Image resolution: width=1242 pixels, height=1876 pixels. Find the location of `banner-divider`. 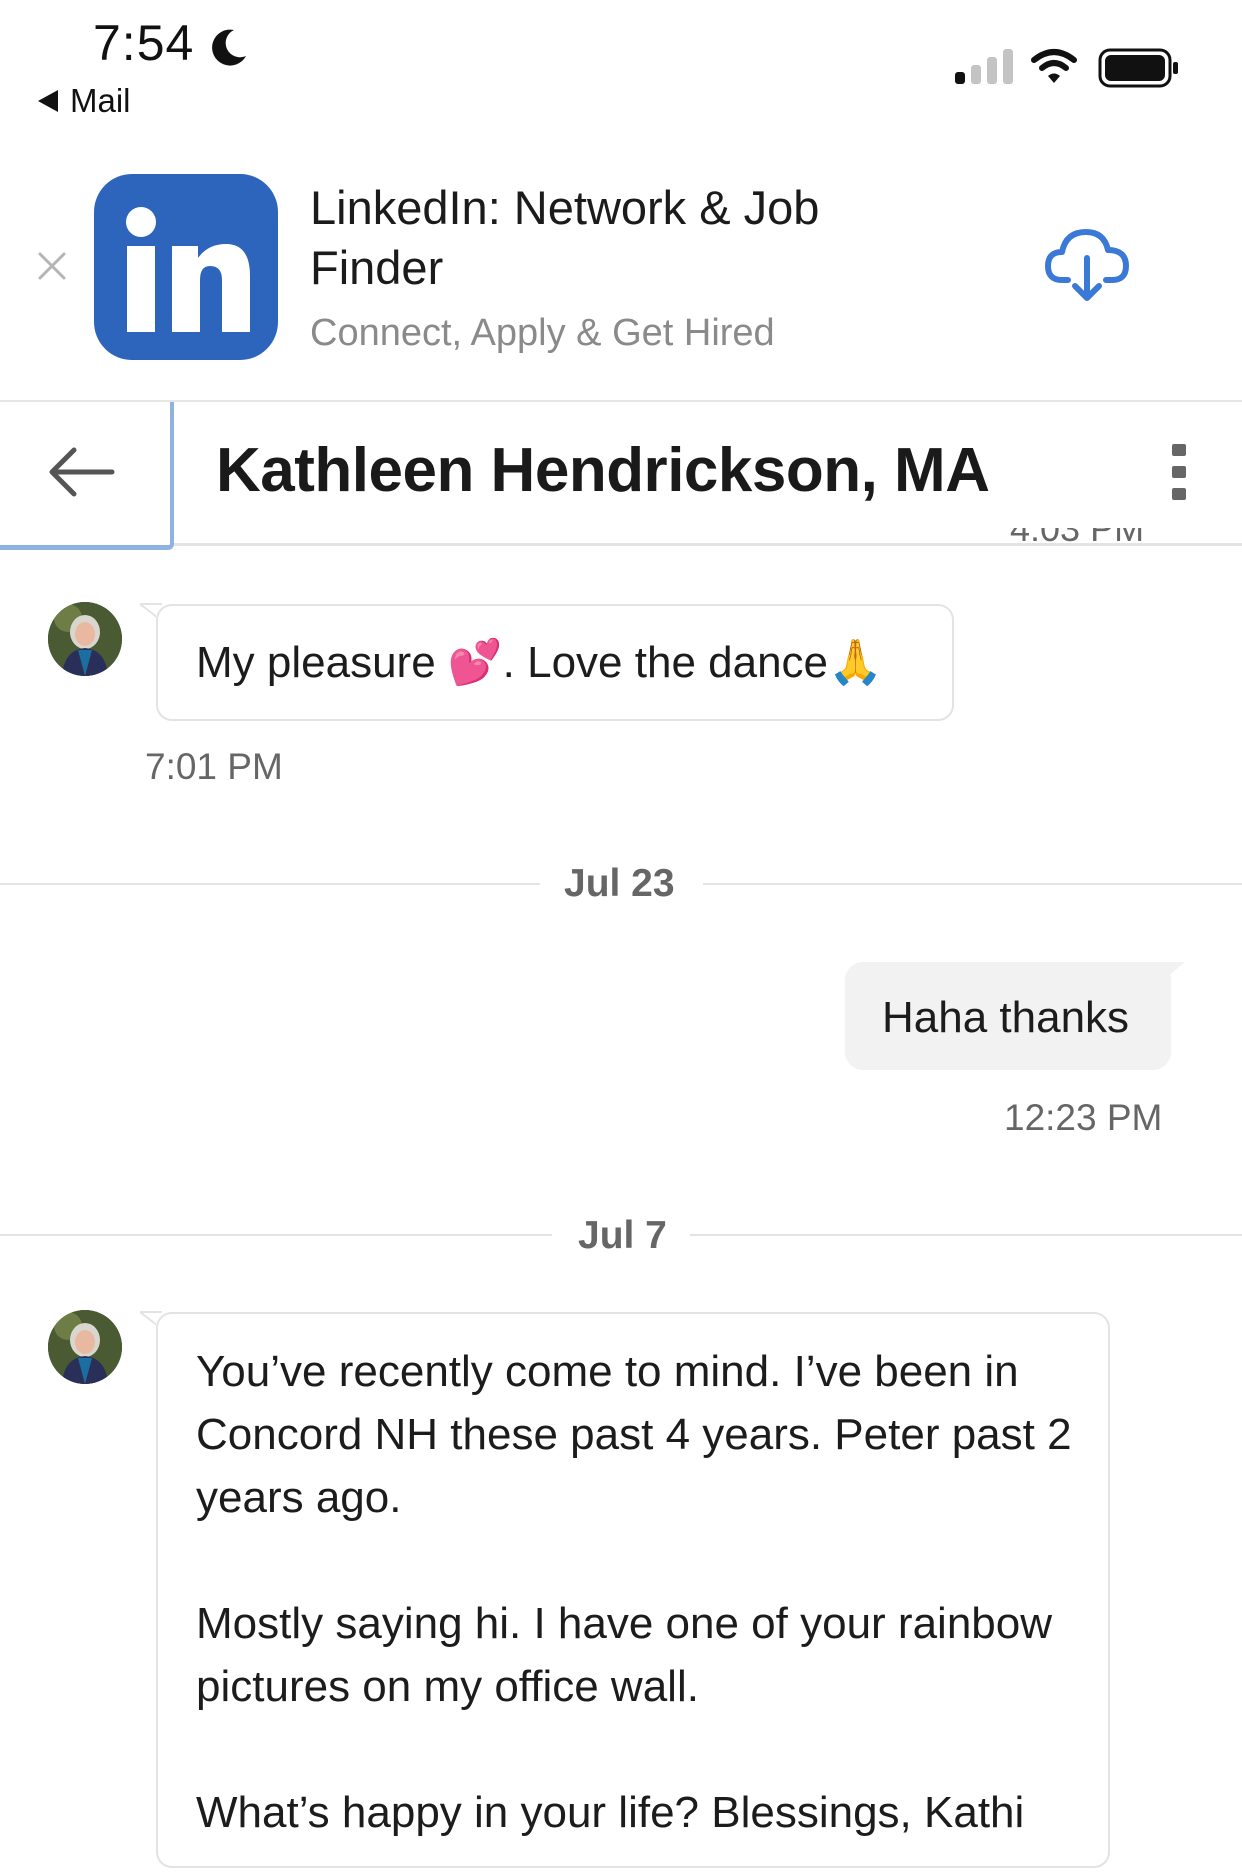

banner-divider is located at coordinates (621, 401).